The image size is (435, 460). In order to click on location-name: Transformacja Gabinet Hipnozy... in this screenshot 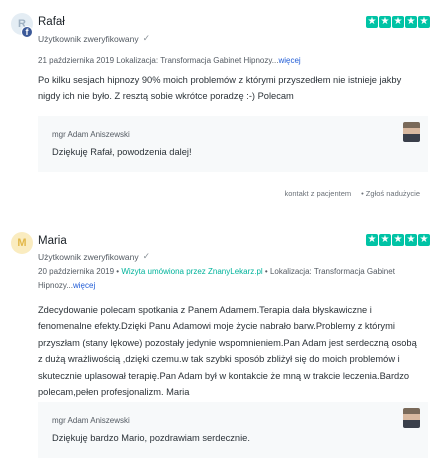, I will do `click(219, 60)`.